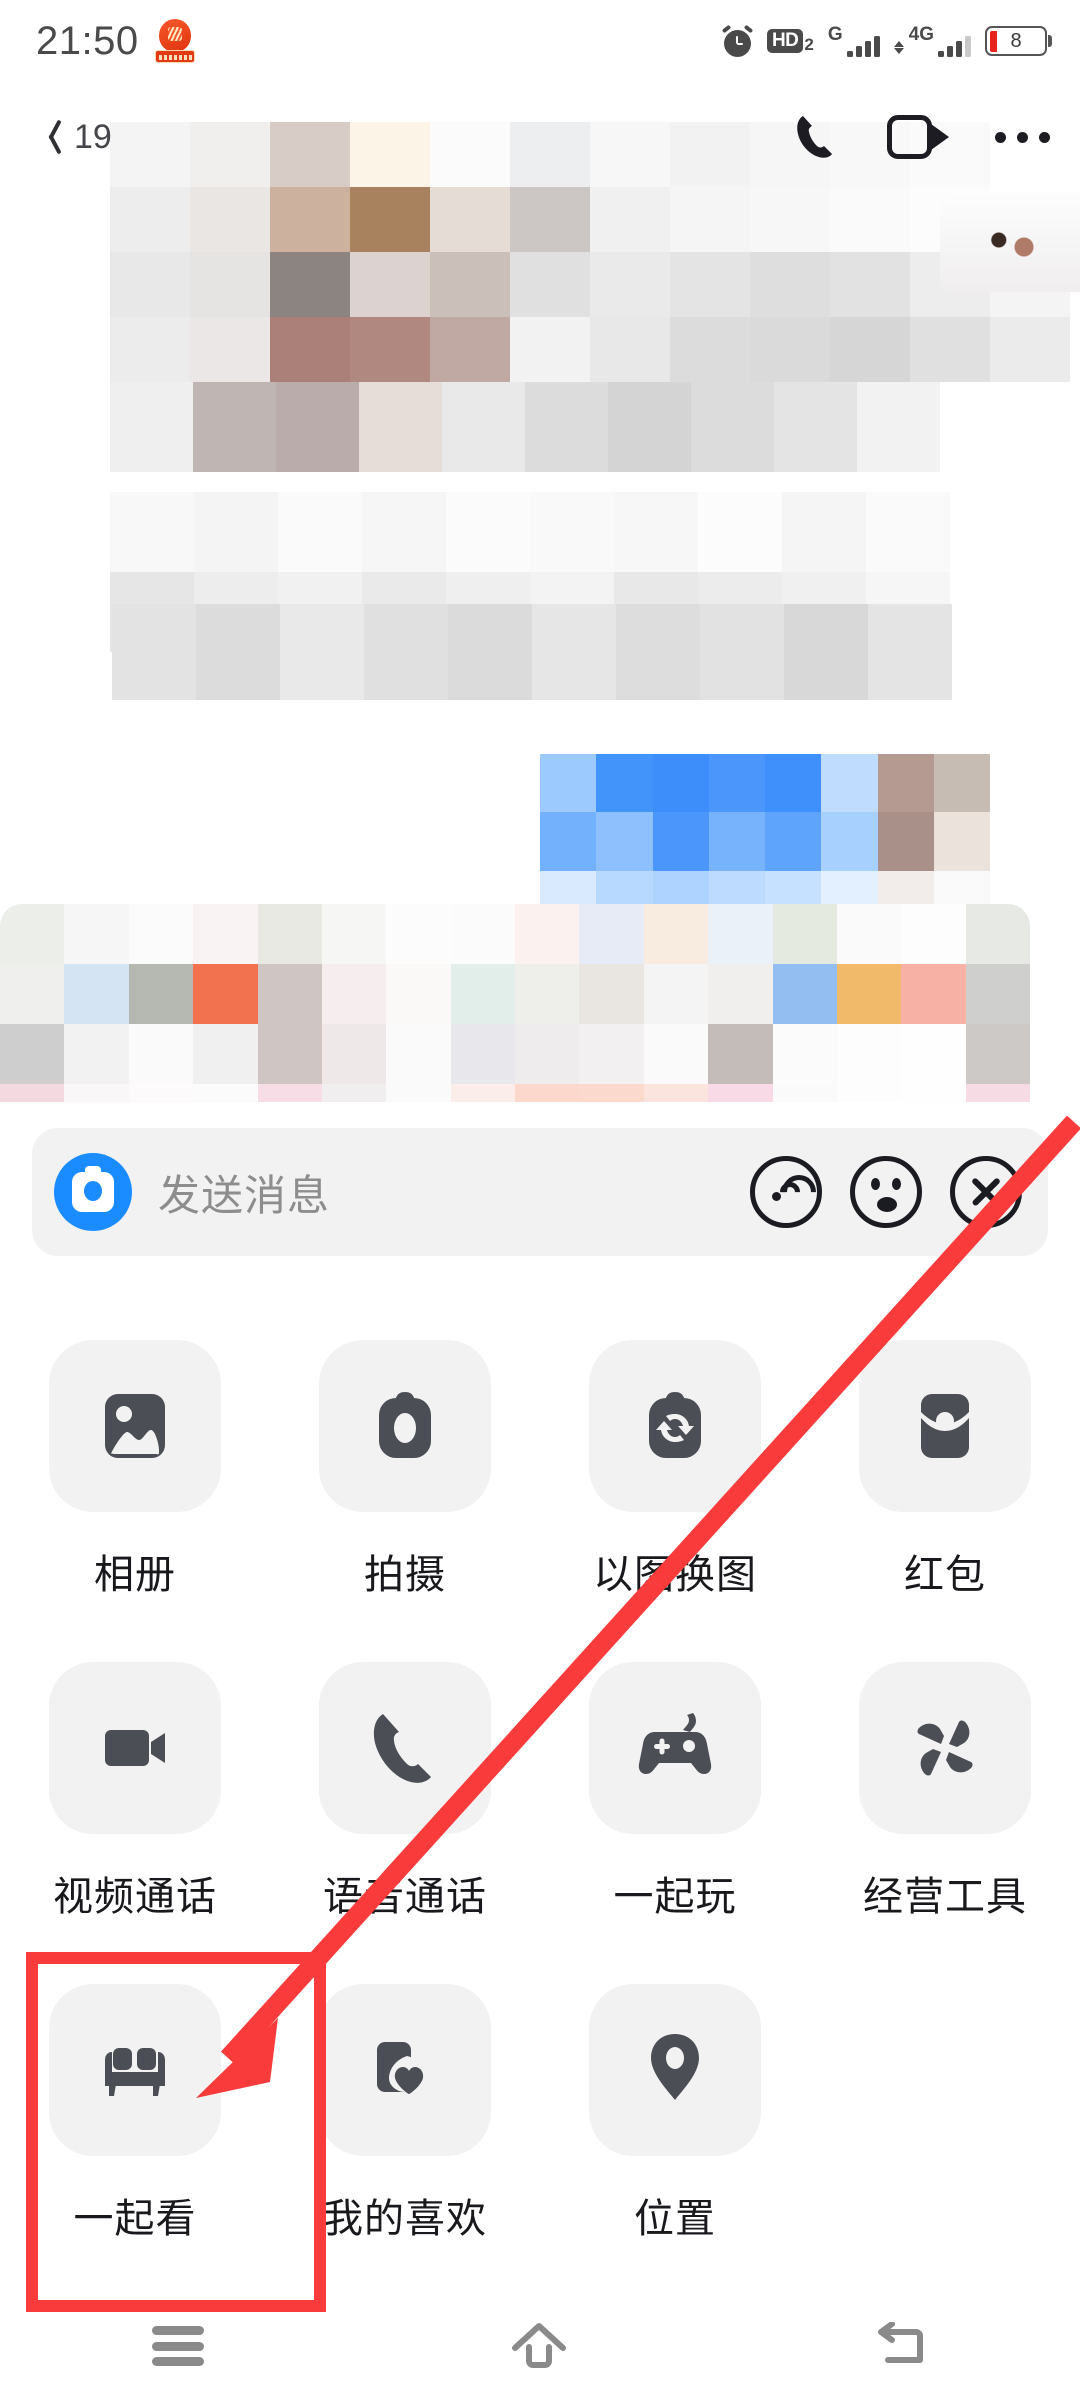 The height and width of the screenshot is (2400, 1080). I want to click on censored-block-mid2, so click(532, 652).